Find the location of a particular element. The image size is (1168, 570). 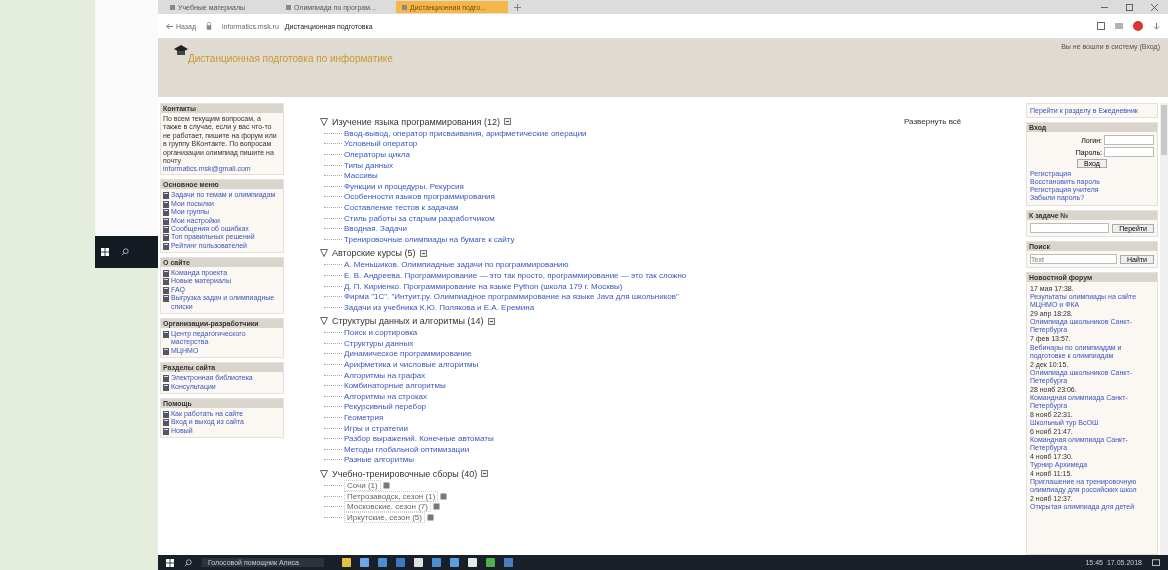

section-title: Структуры данных и алгоритмы (14) is located at coordinates (408, 321).